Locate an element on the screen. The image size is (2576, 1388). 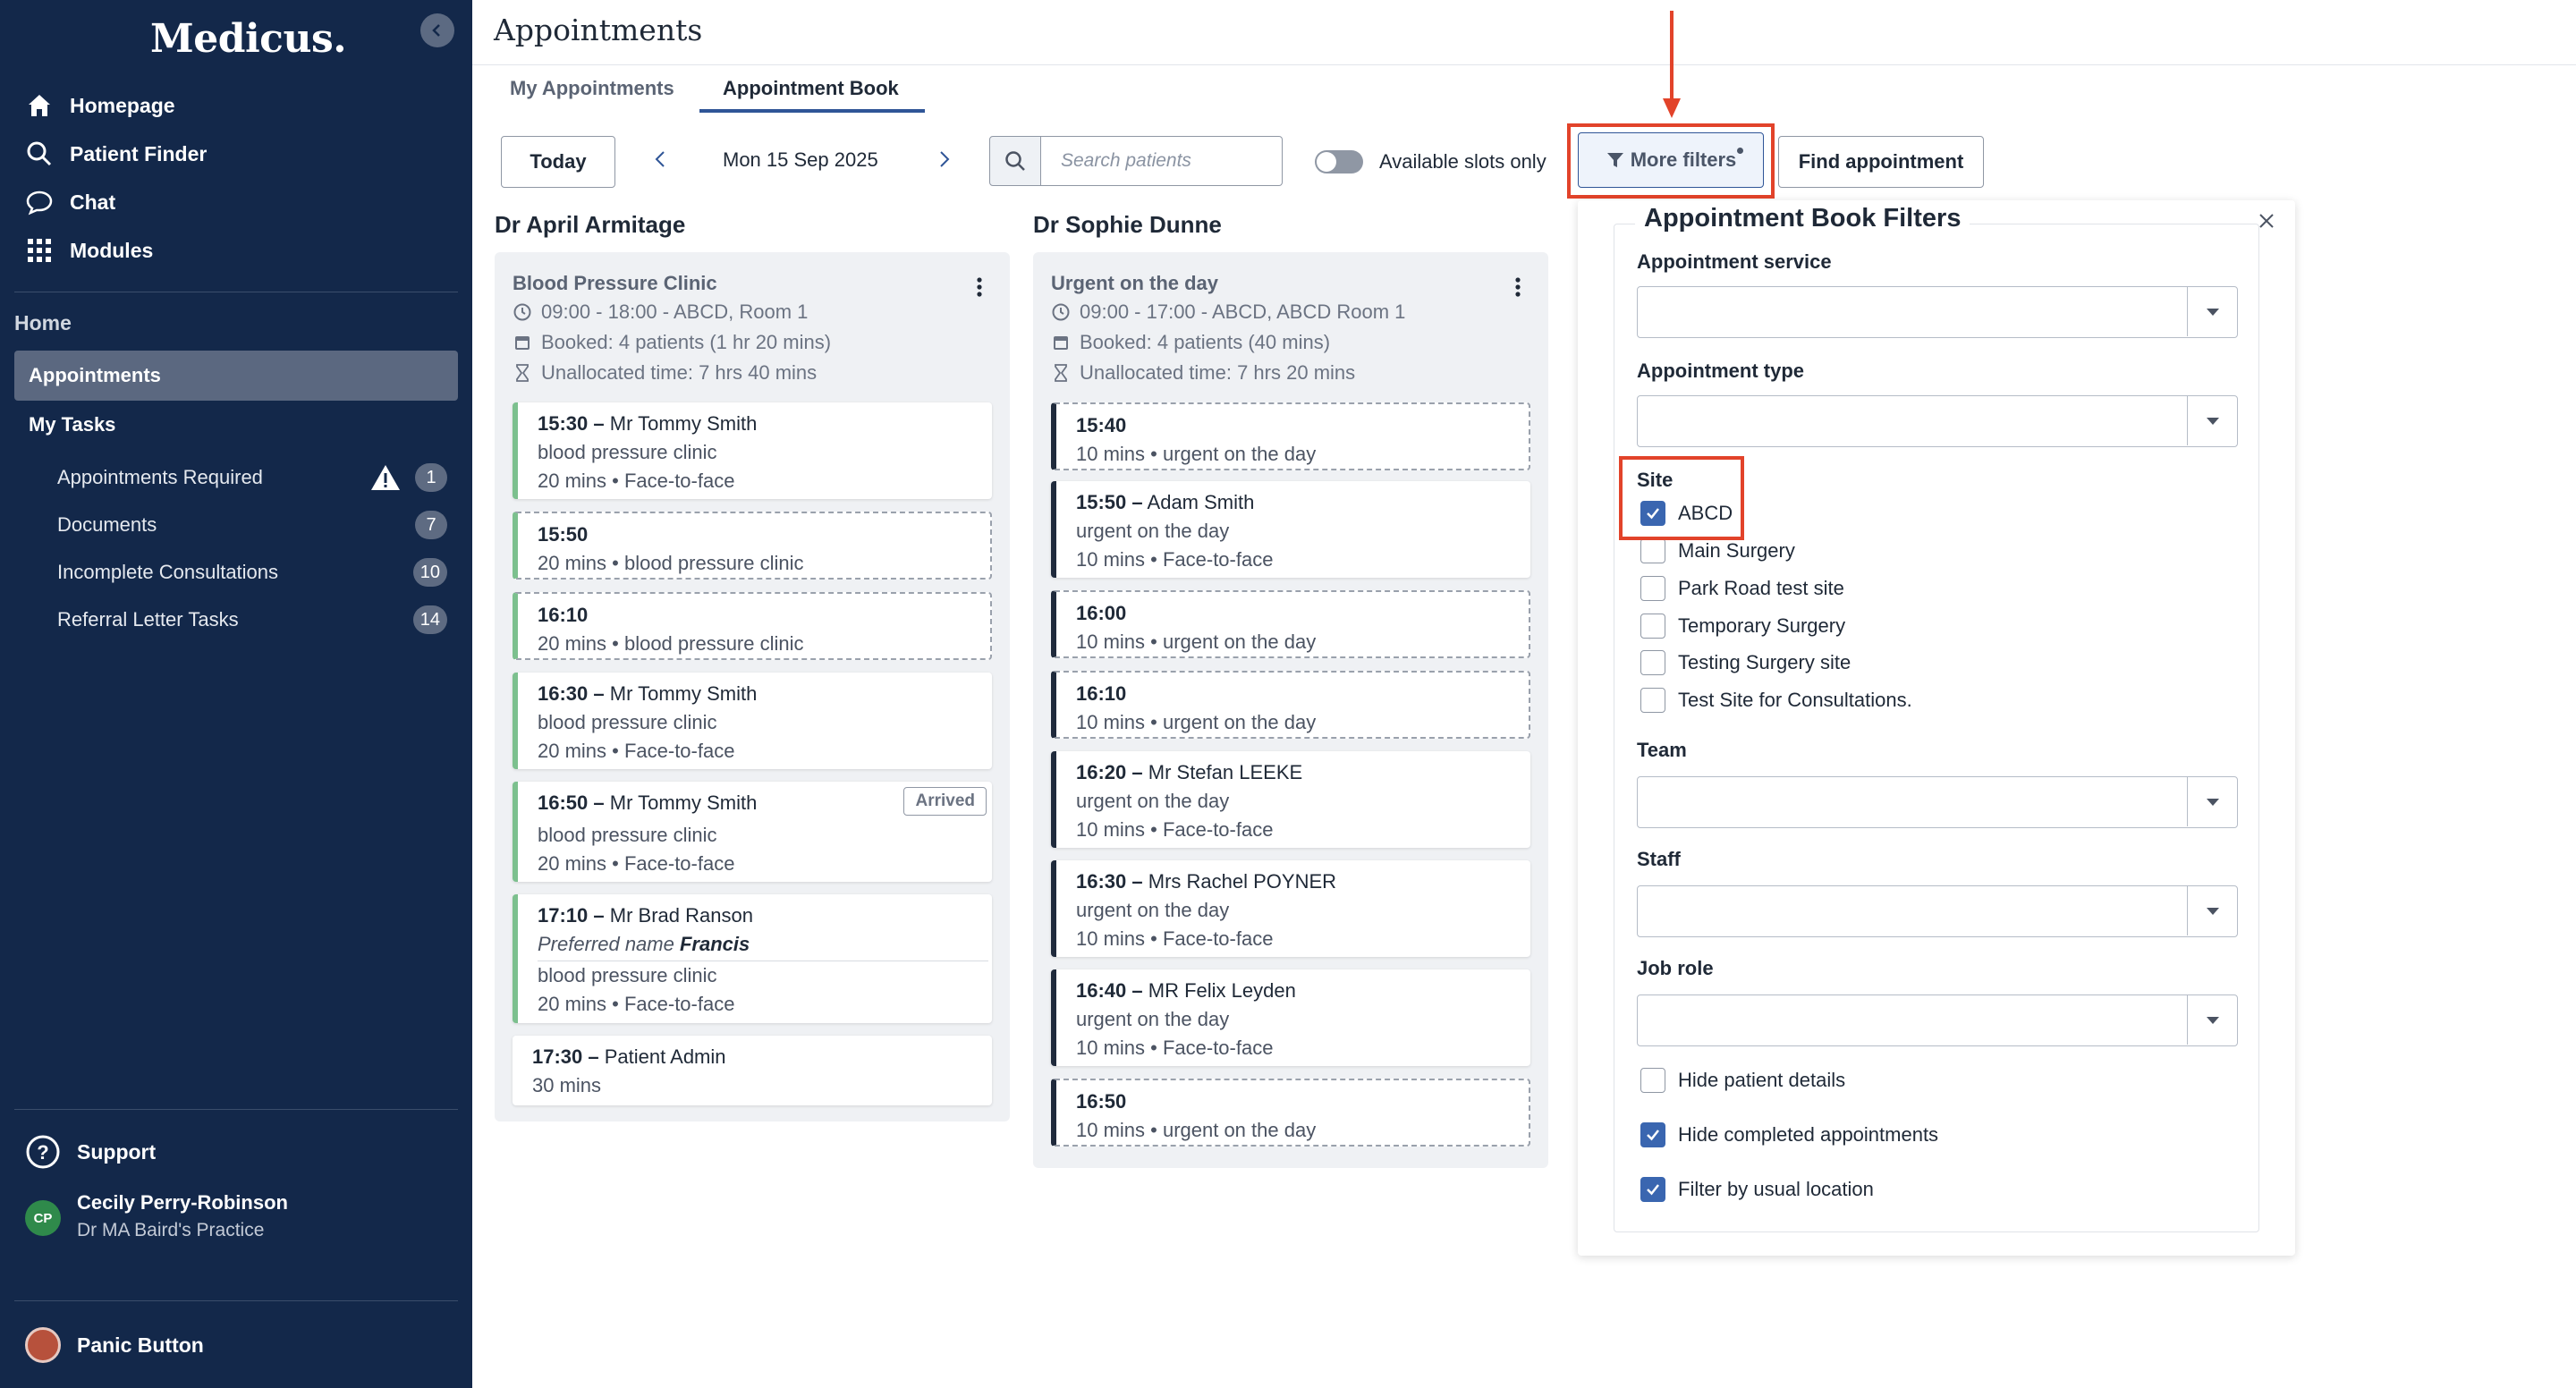
job-role-select is located at coordinates (1937, 1020).